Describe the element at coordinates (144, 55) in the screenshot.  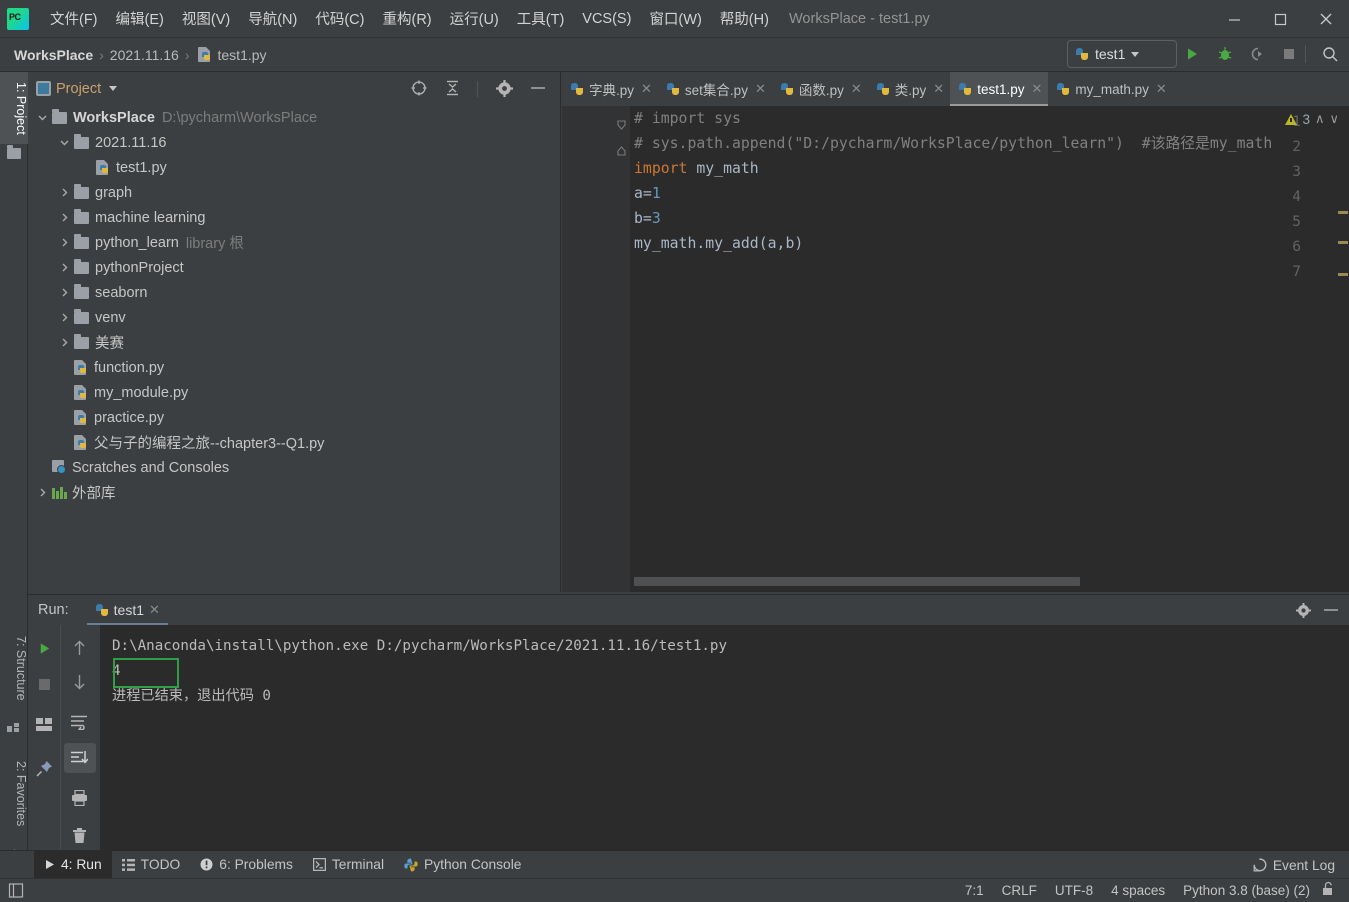
I see `breadcrumb-folder: 2021.11.16` at that location.